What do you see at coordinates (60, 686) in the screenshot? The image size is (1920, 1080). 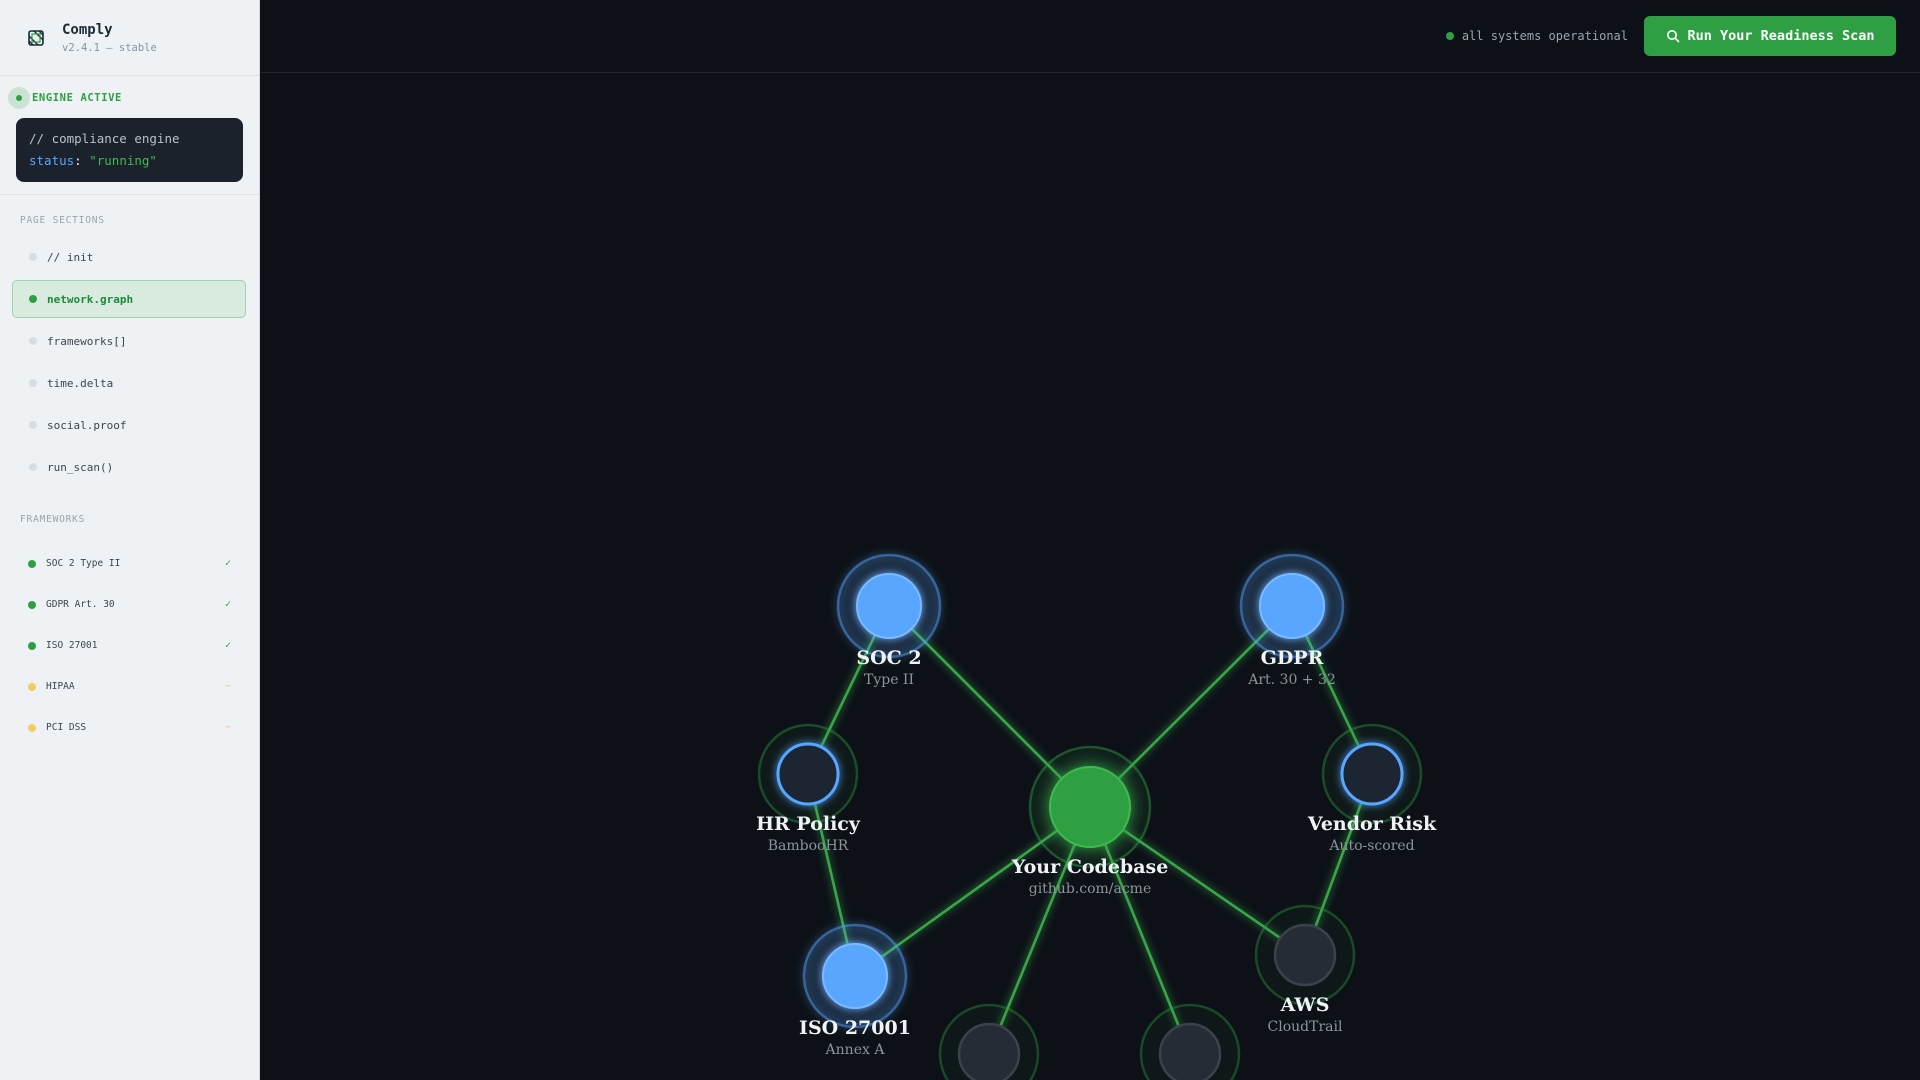 I see `framework-label: HIPAA` at bounding box center [60, 686].